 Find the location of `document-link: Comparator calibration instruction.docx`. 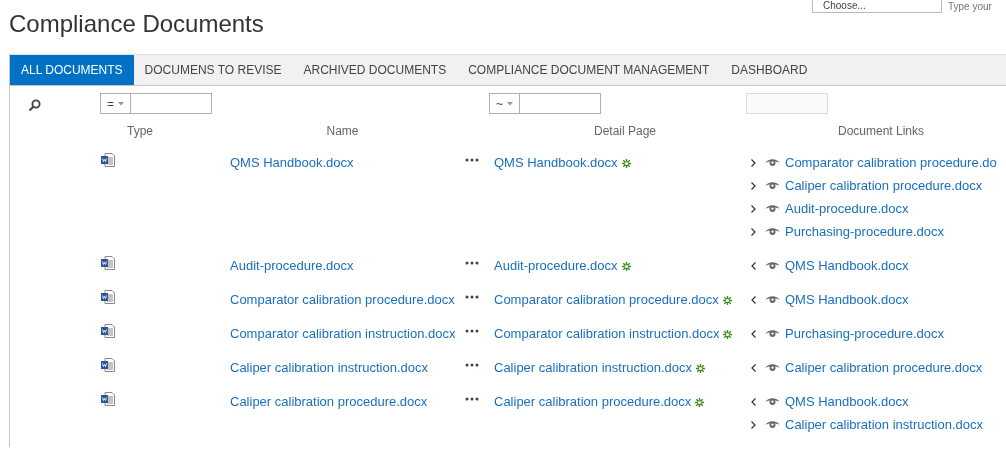

document-link: Comparator calibration instruction.docx is located at coordinates (343, 333).